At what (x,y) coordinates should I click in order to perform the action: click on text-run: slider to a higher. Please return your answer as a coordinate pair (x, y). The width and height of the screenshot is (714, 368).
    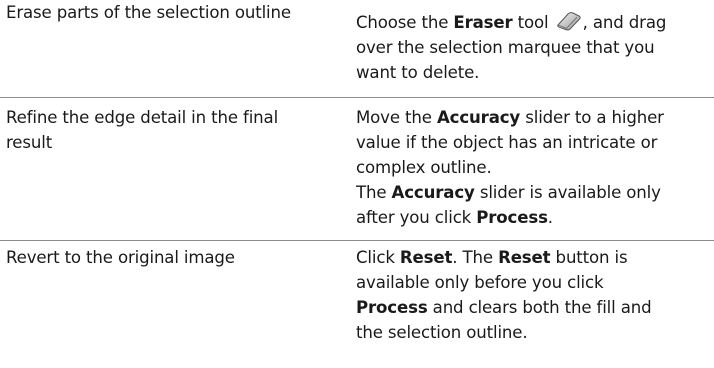
    Looking at the image, I should click on (592, 117).